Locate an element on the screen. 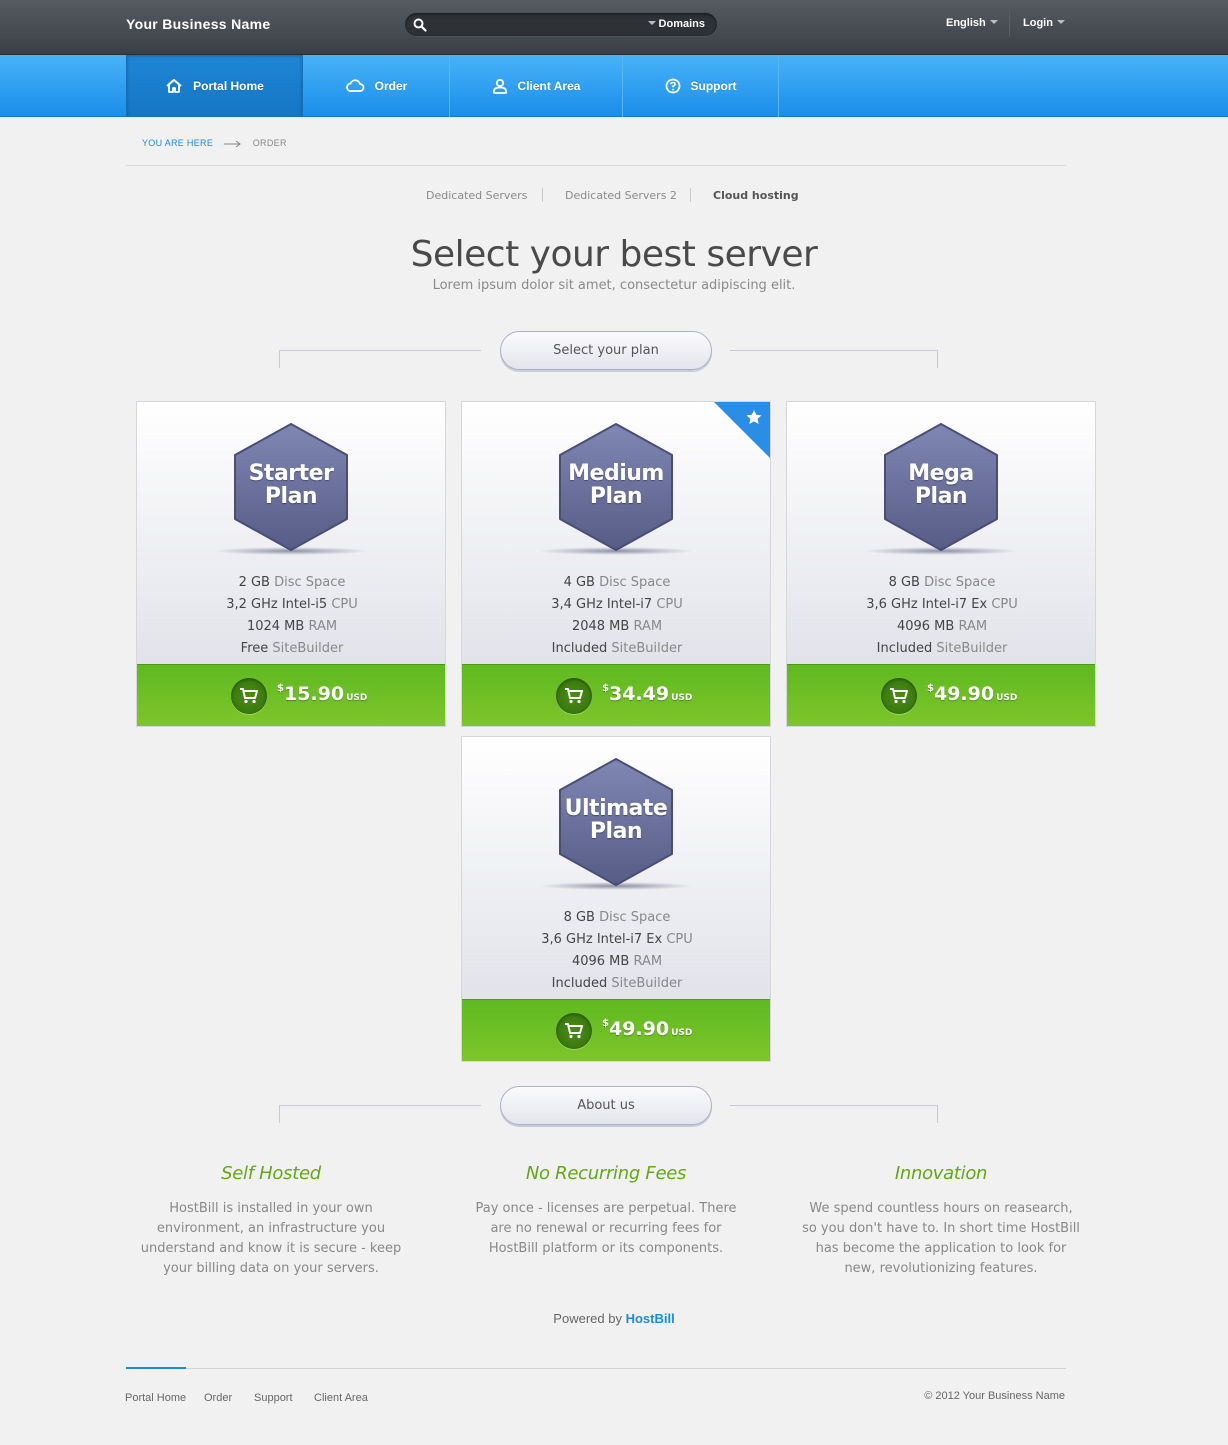 This screenshot has width=1228, height=1445. nav-support: Support is located at coordinates (701, 86).